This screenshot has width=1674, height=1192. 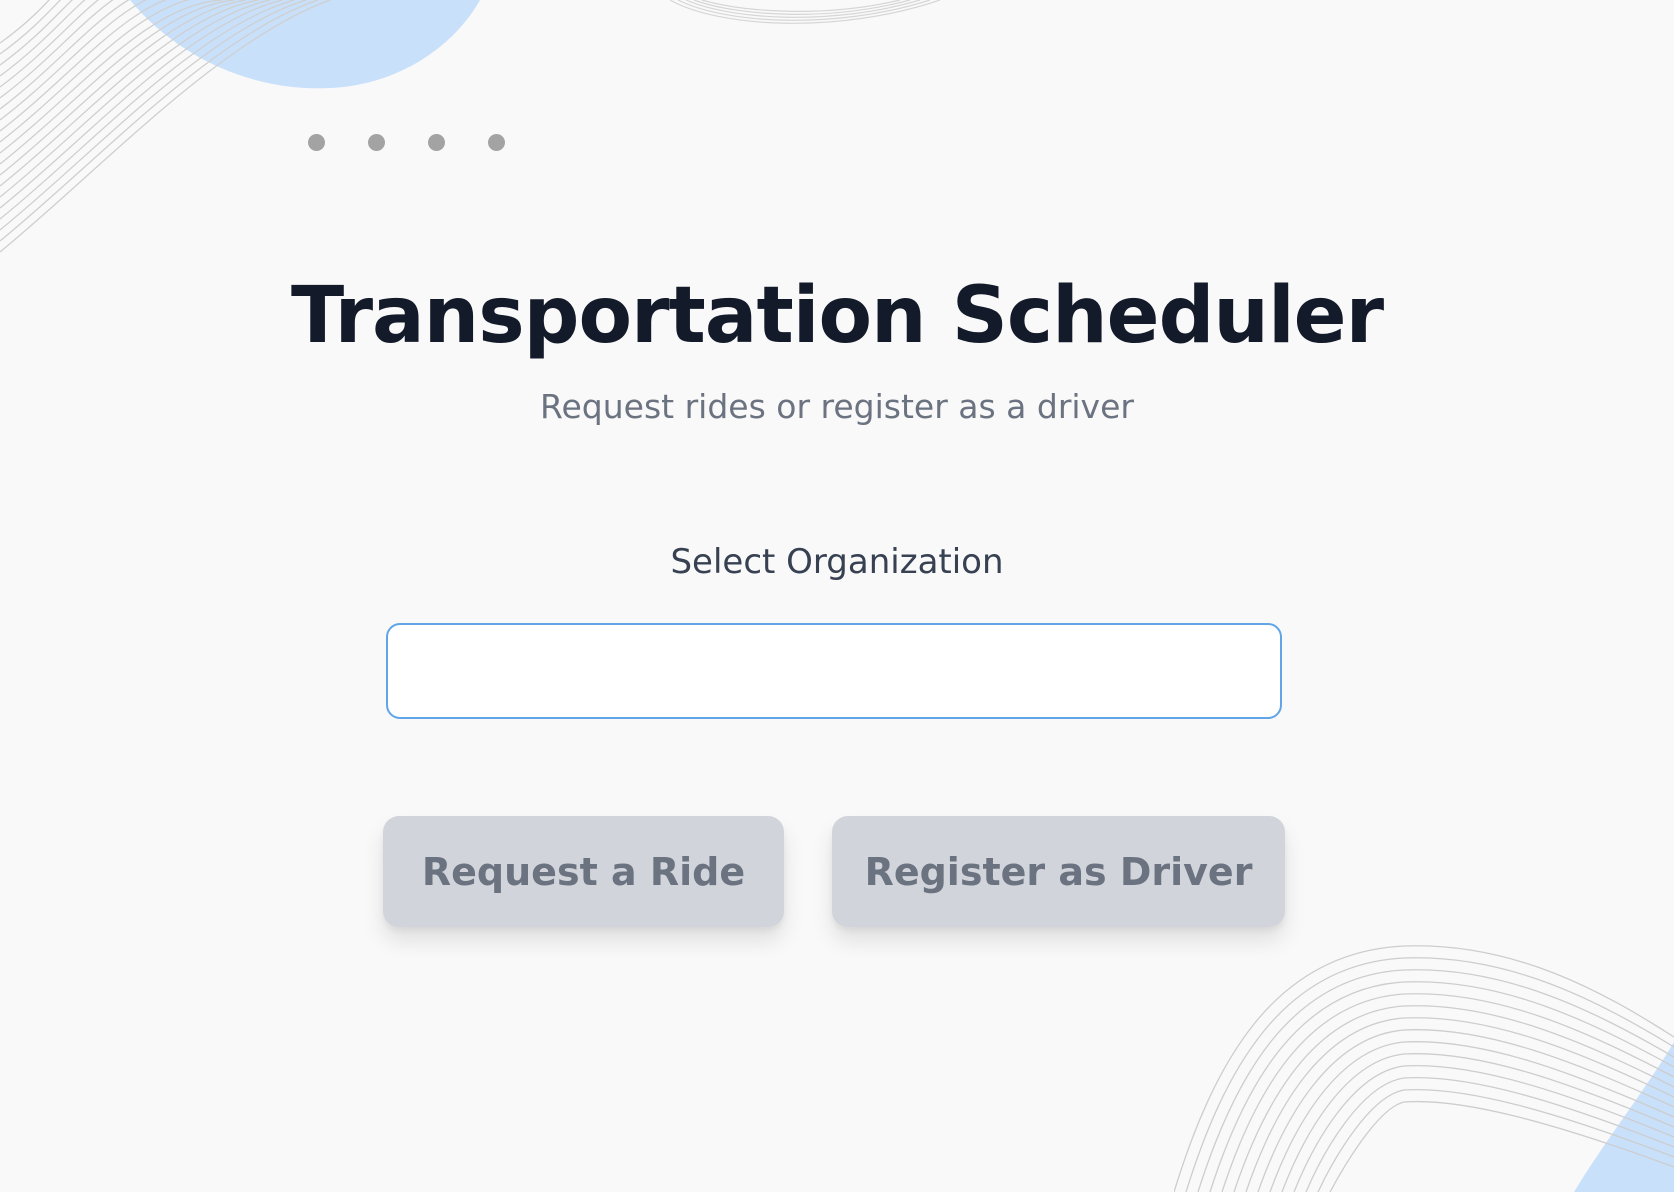 I want to click on page-subtitle: Request rides or register as a driver, so click(x=837, y=406).